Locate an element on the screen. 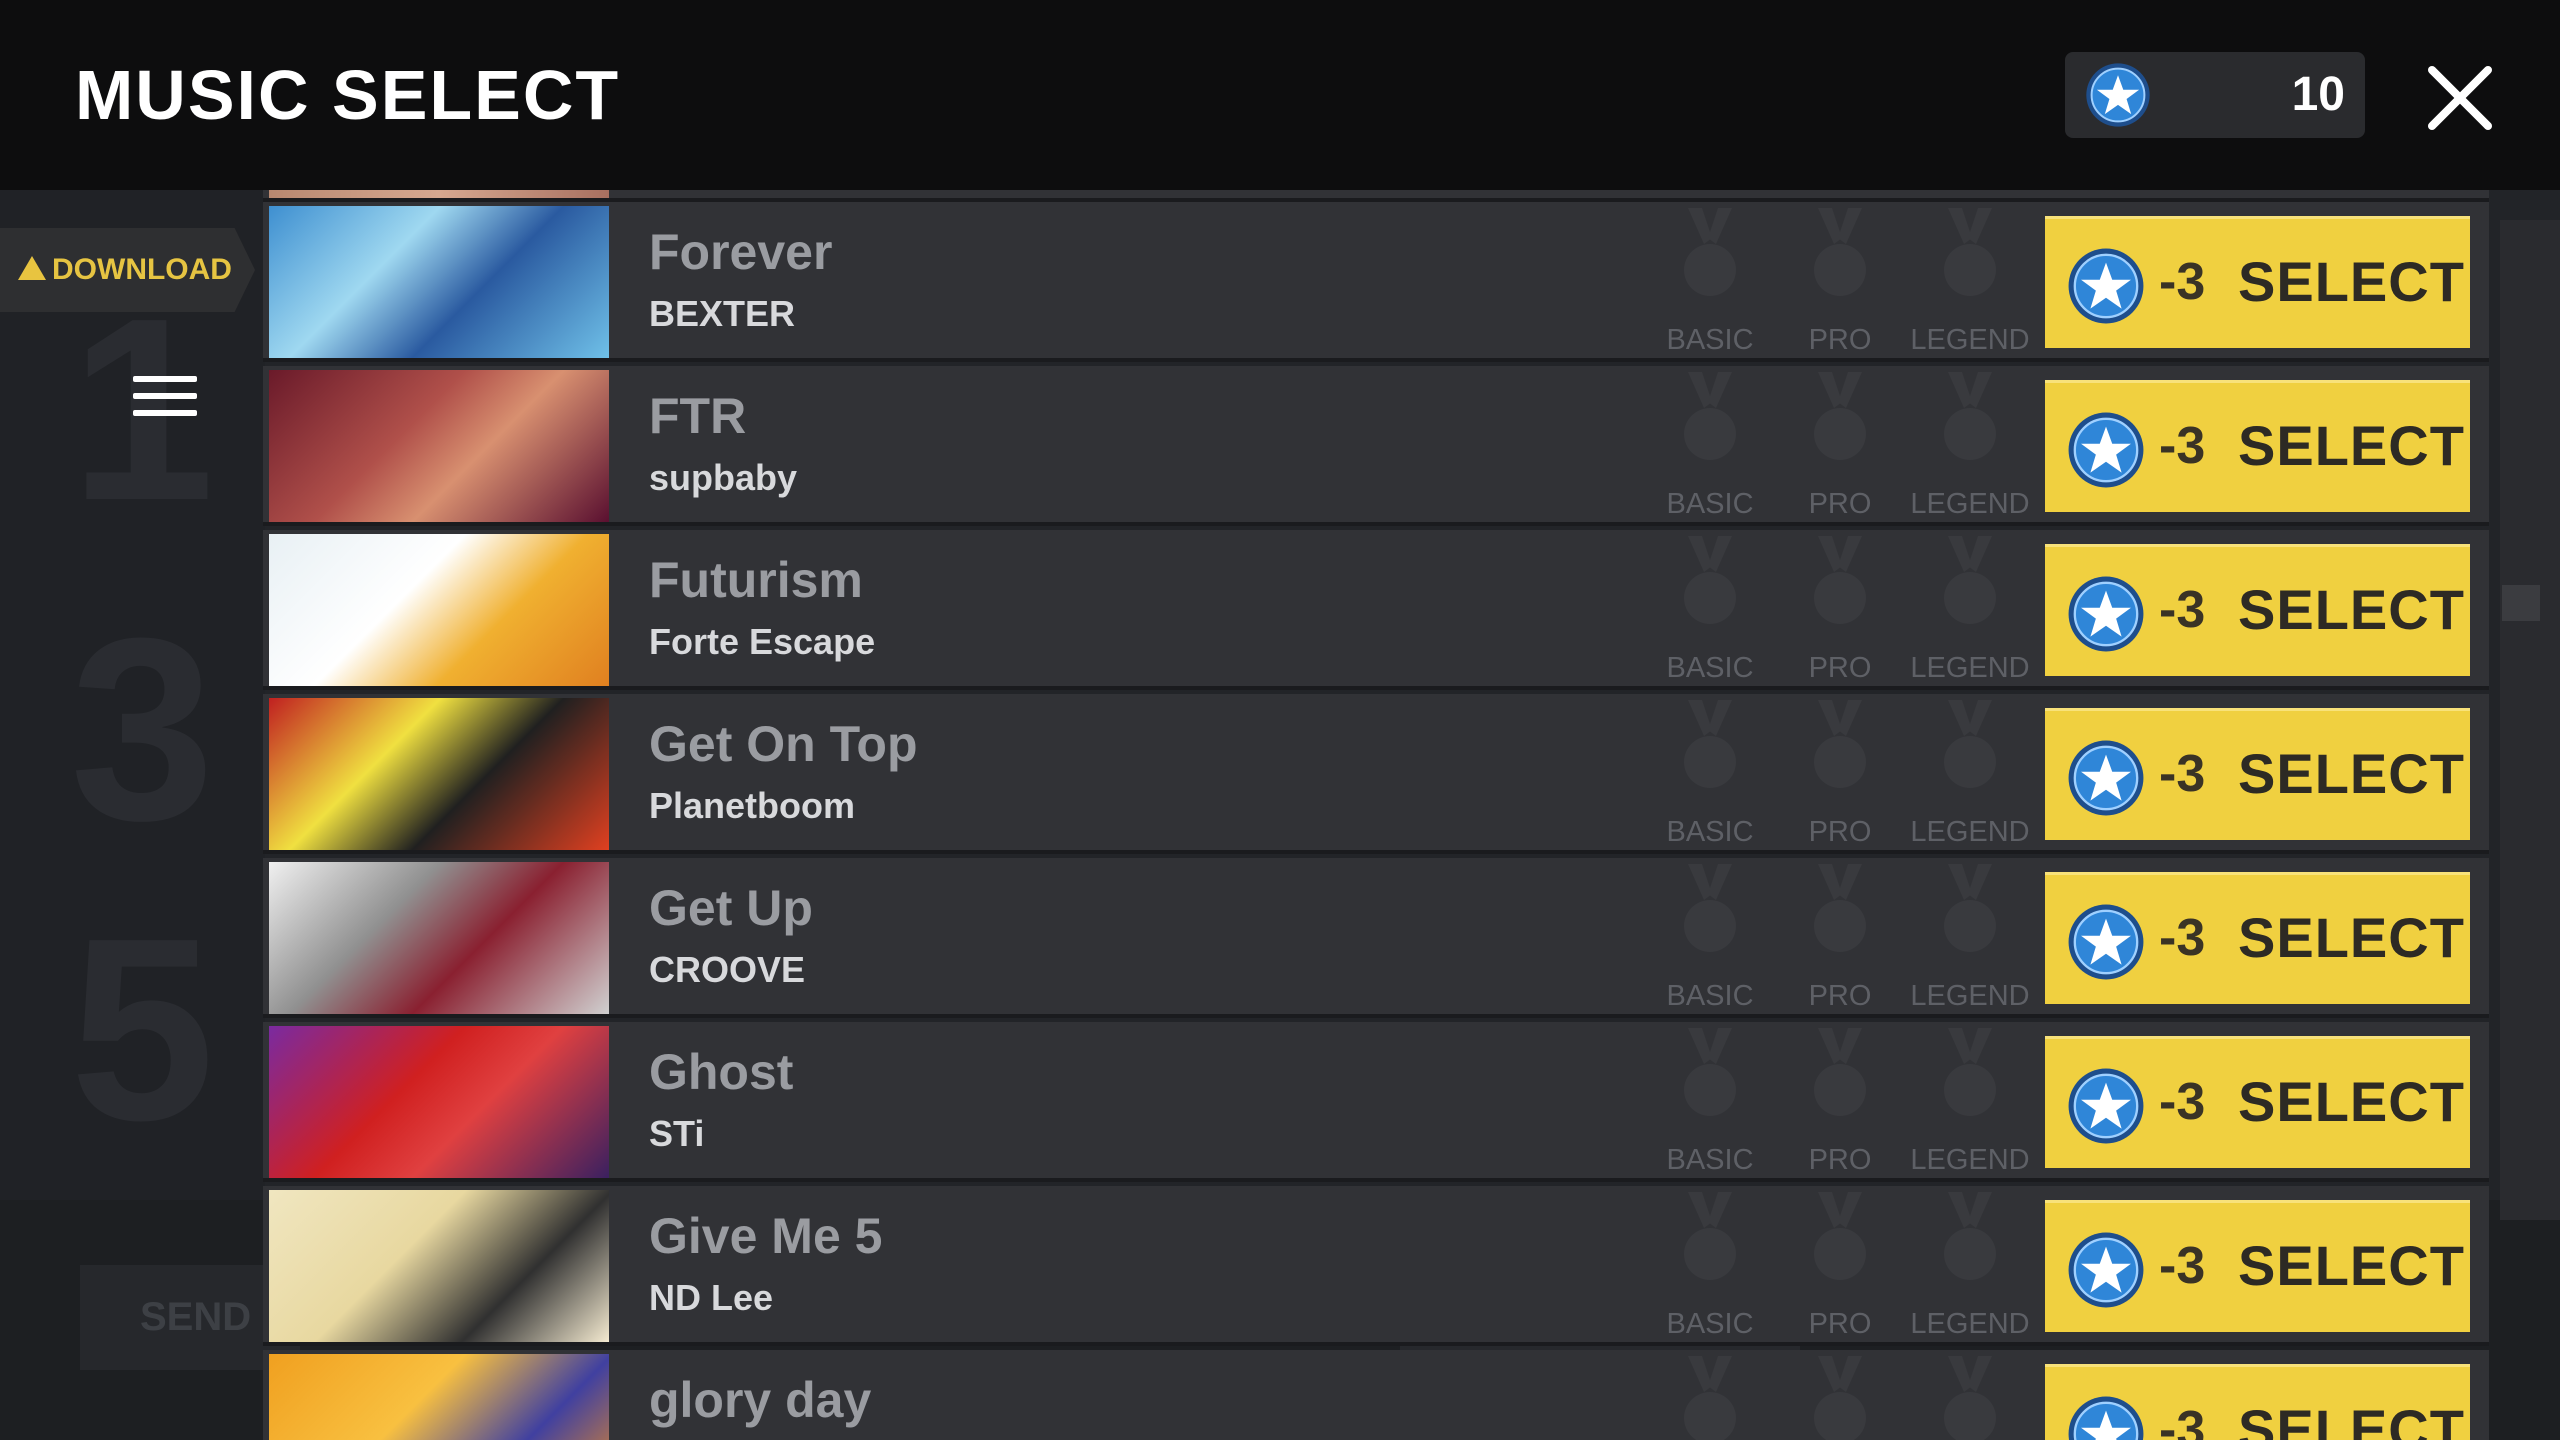  song-row: Ghost STi BASIC PRO LEGEND -3 SELECT is located at coordinates (1376, 1102).